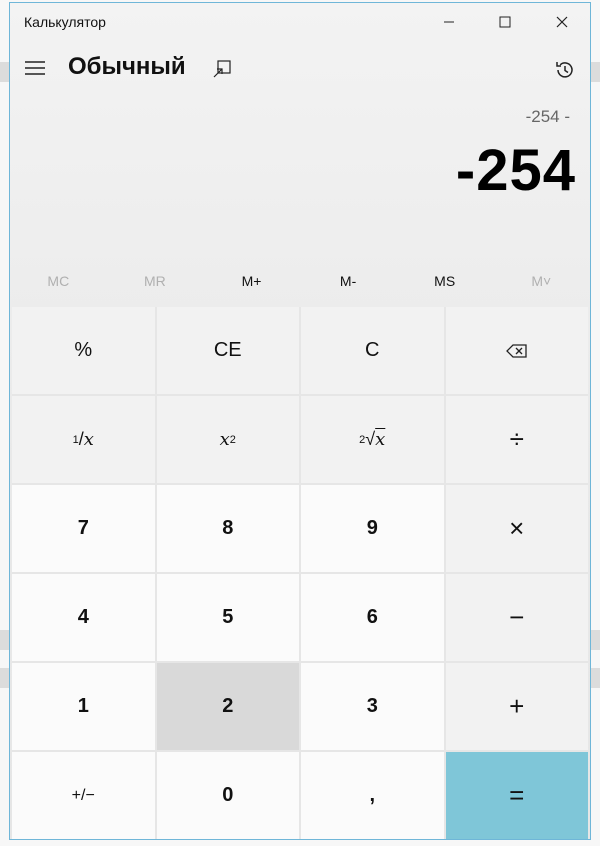 This screenshot has width=600, height=846. What do you see at coordinates (227, 617) in the screenshot?
I see `digit-5-button: 5` at bounding box center [227, 617].